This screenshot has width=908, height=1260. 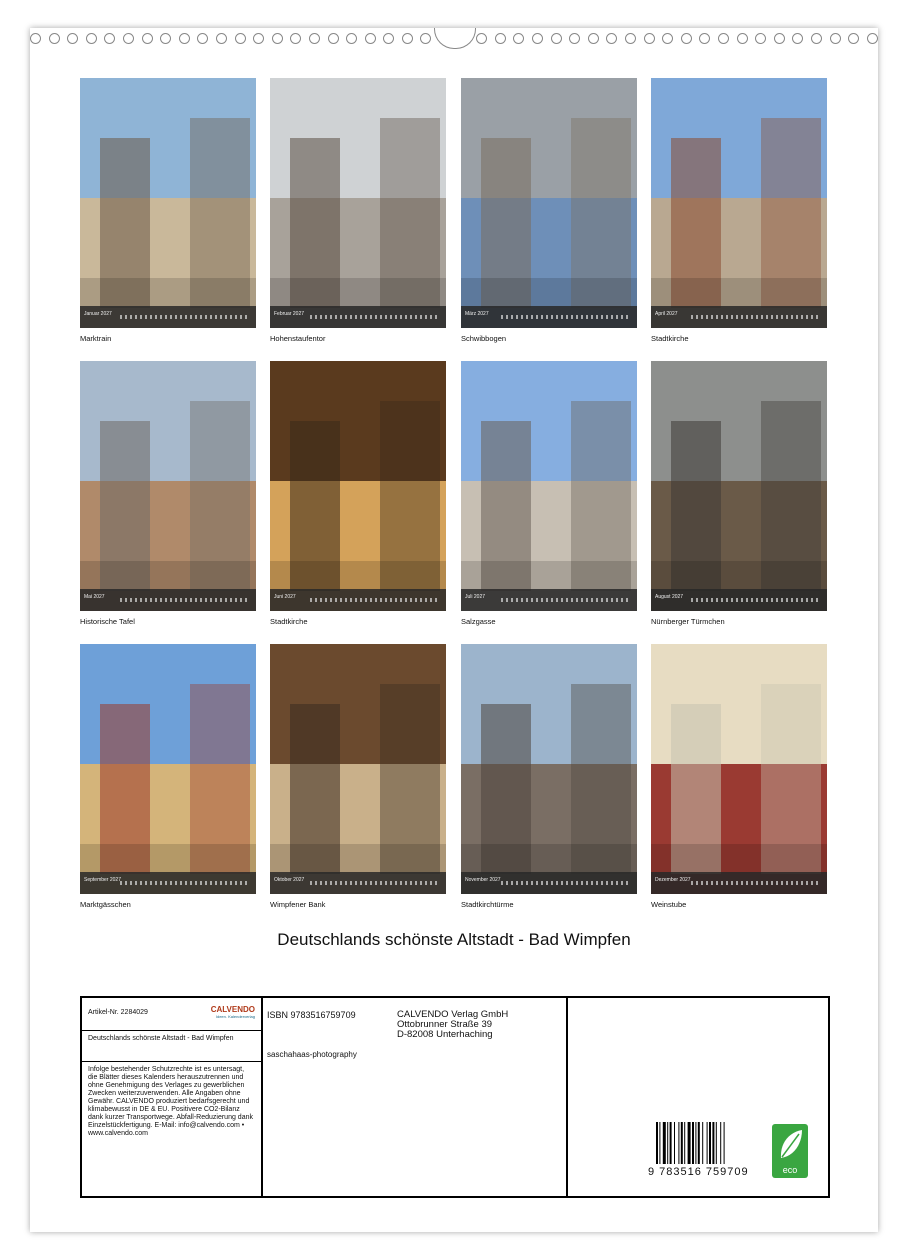 I want to click on month-band: November 2027, so click(x=549, y=883).